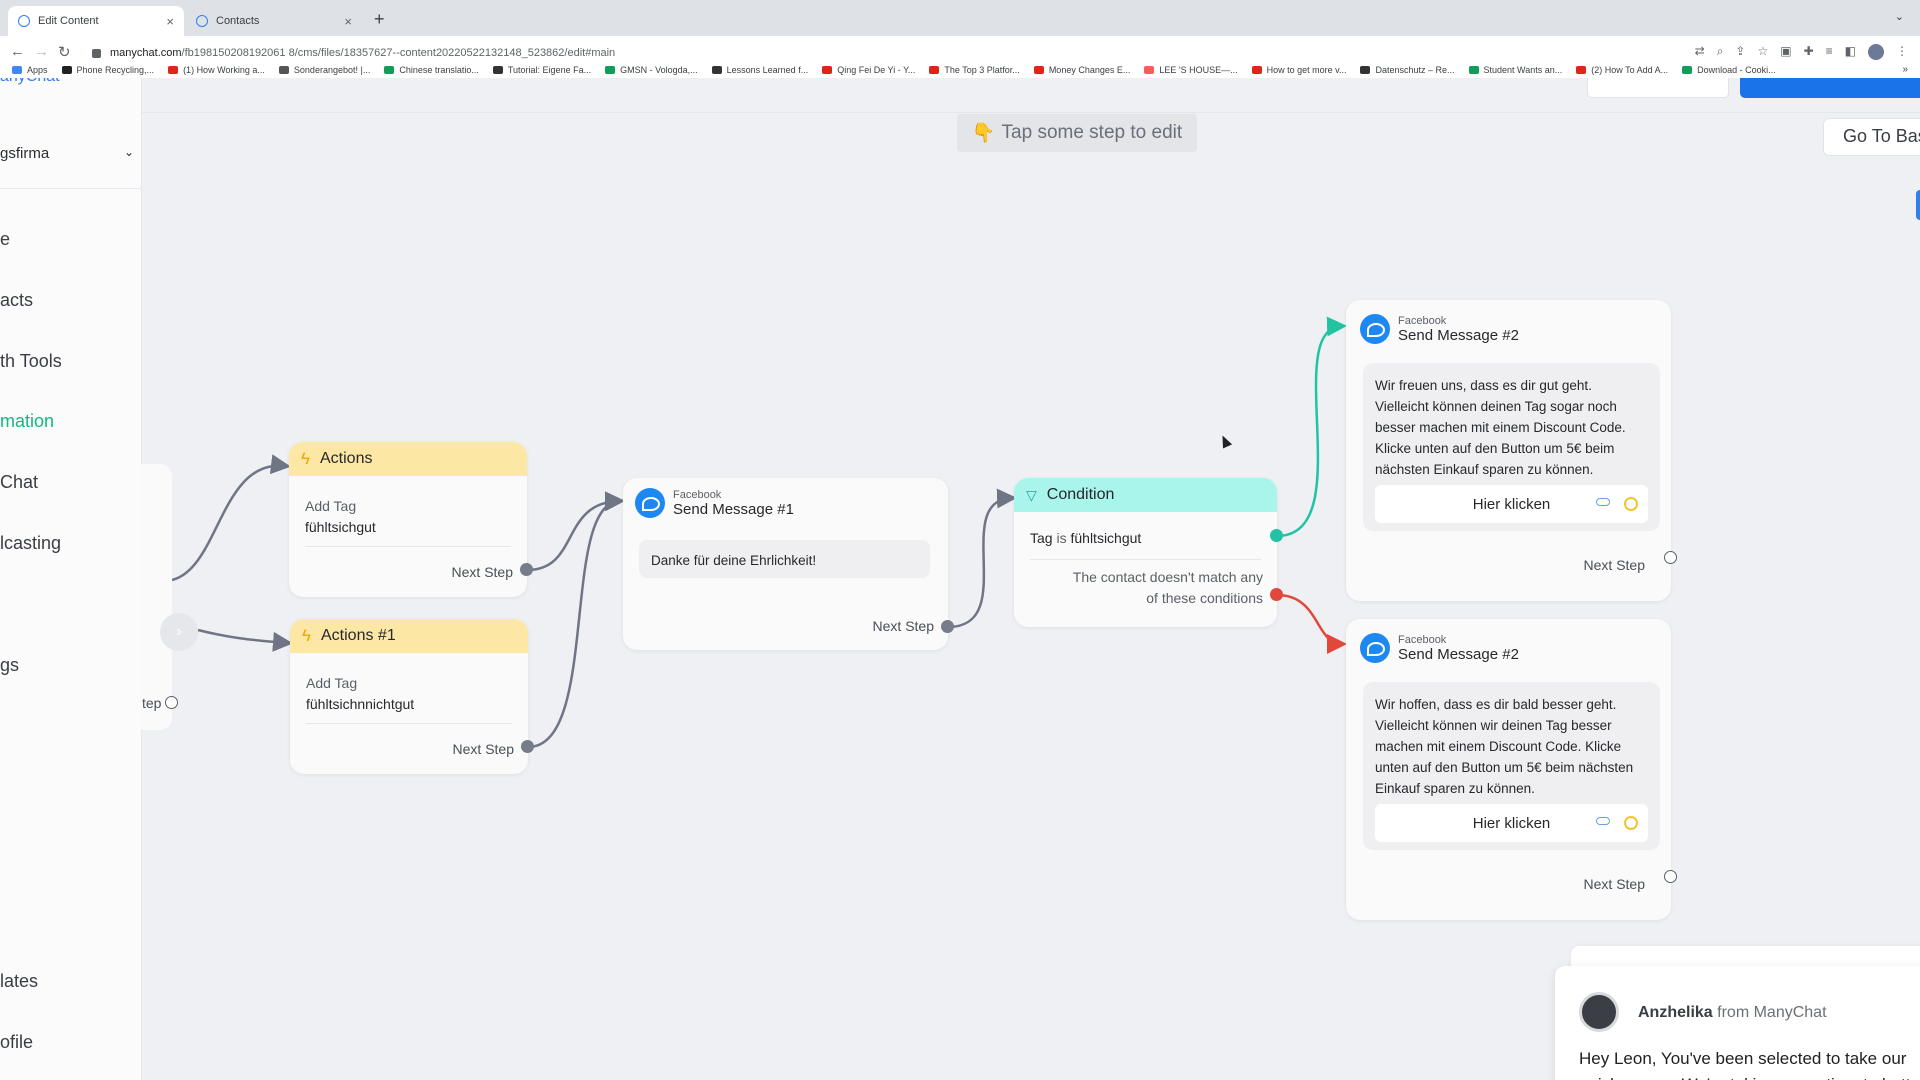  What do you see at coordinates (1670, 557) in the screenshot?
I see `send-message-2a-next-step-port` at bounding box center [1670, 557].